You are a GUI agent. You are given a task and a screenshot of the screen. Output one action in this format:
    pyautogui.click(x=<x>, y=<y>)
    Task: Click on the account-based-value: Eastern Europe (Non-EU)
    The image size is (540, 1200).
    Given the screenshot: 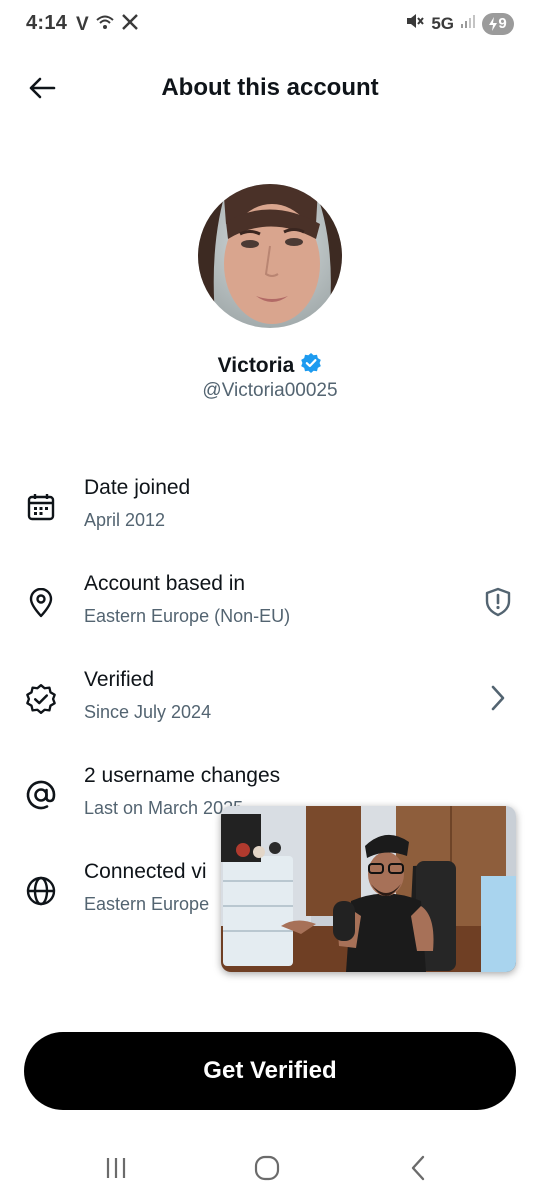 What is the action you would take?
    pyautogui.click(x=187, y=616)
    